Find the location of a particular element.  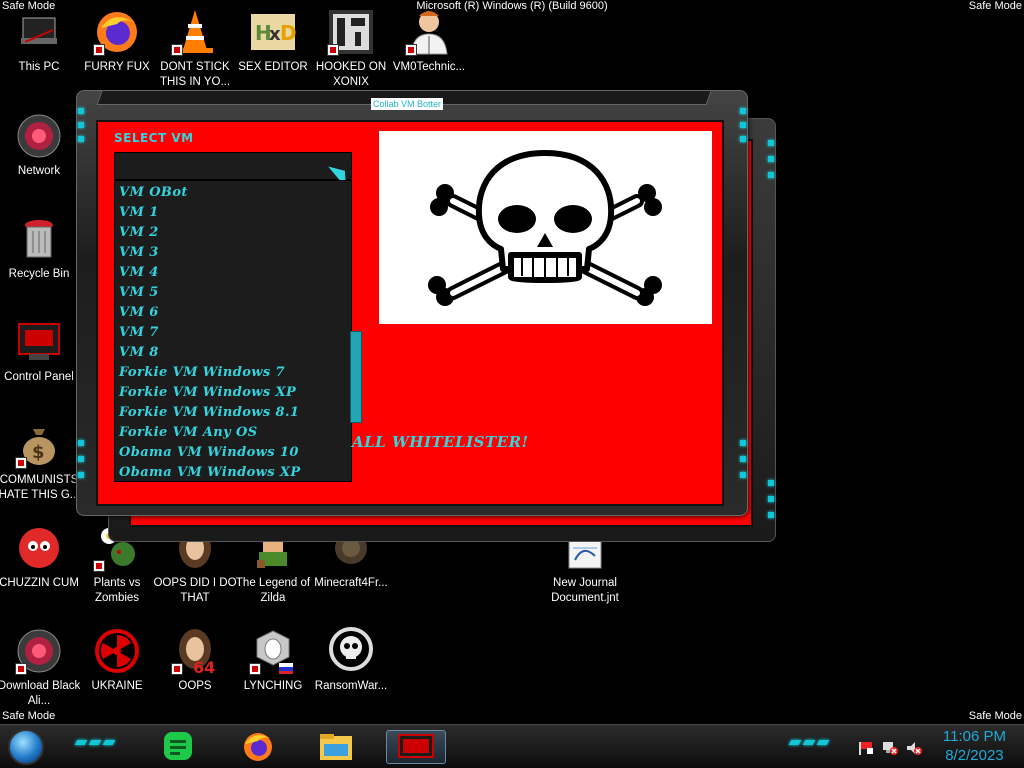

download-icon is located at coordinates (39, 651).